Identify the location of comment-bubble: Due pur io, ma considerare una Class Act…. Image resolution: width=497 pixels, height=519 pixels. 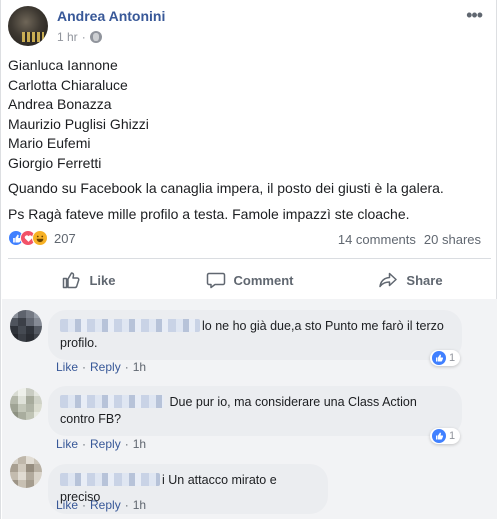
(255, 411).